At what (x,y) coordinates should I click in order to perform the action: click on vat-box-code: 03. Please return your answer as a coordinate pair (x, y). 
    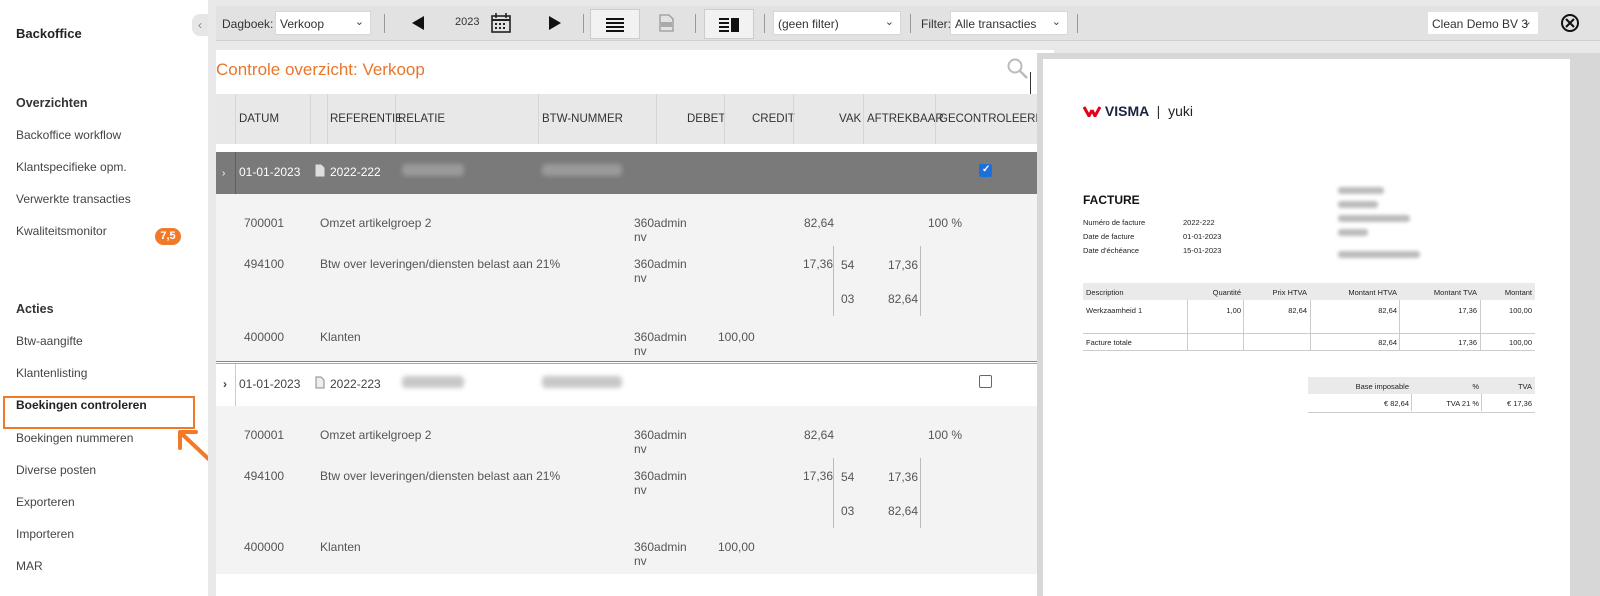
    Looking at the image, I should click on (848, 299).